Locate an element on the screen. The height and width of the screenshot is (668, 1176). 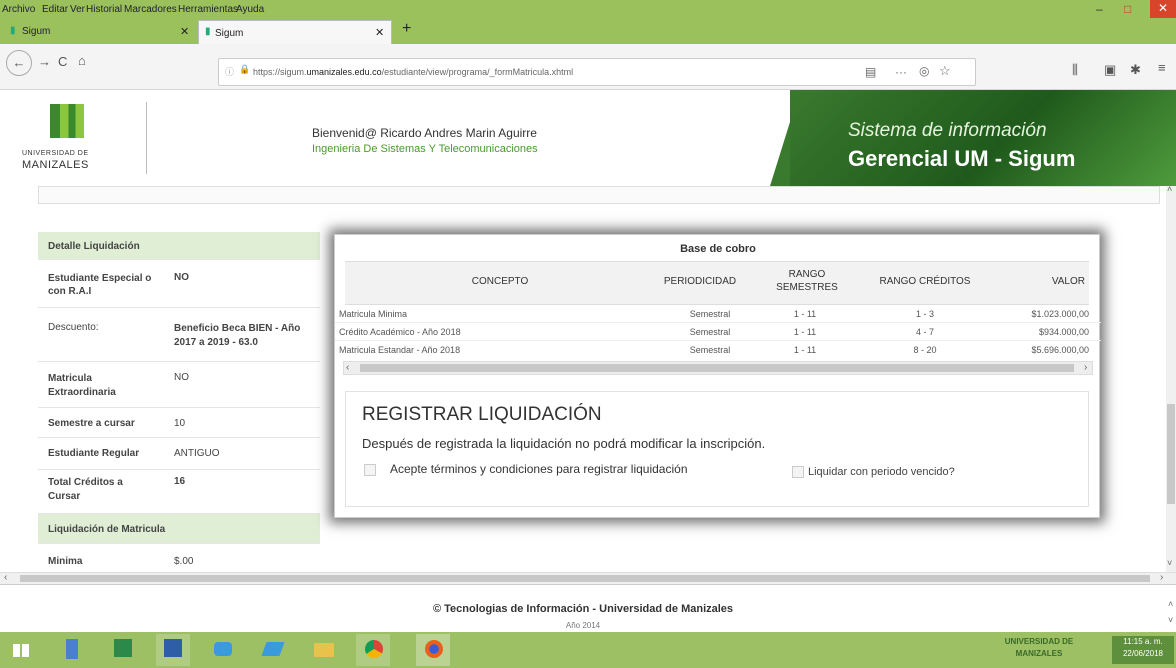
expired-period-checkbox is located at coordinates (798, 472).